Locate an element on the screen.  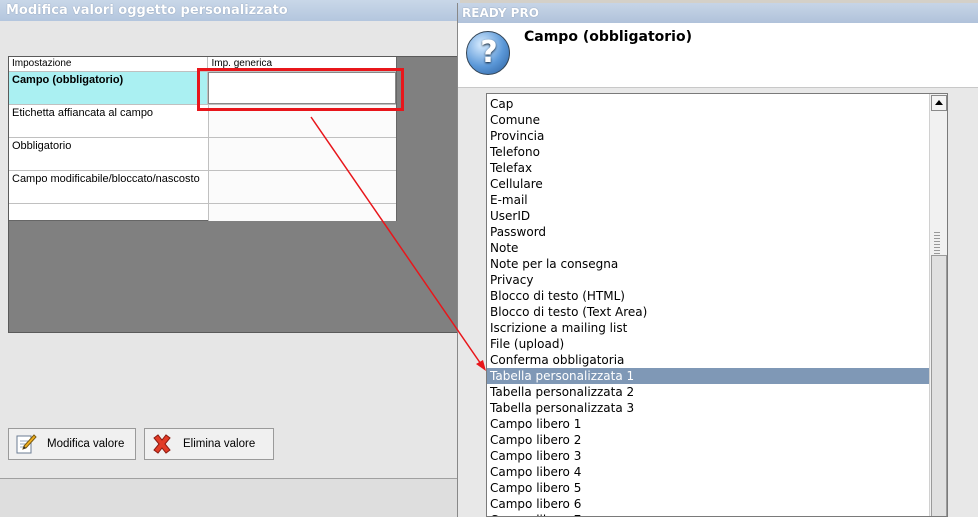
list-item: Campo libero 5 is located at coordinates (708, 488).